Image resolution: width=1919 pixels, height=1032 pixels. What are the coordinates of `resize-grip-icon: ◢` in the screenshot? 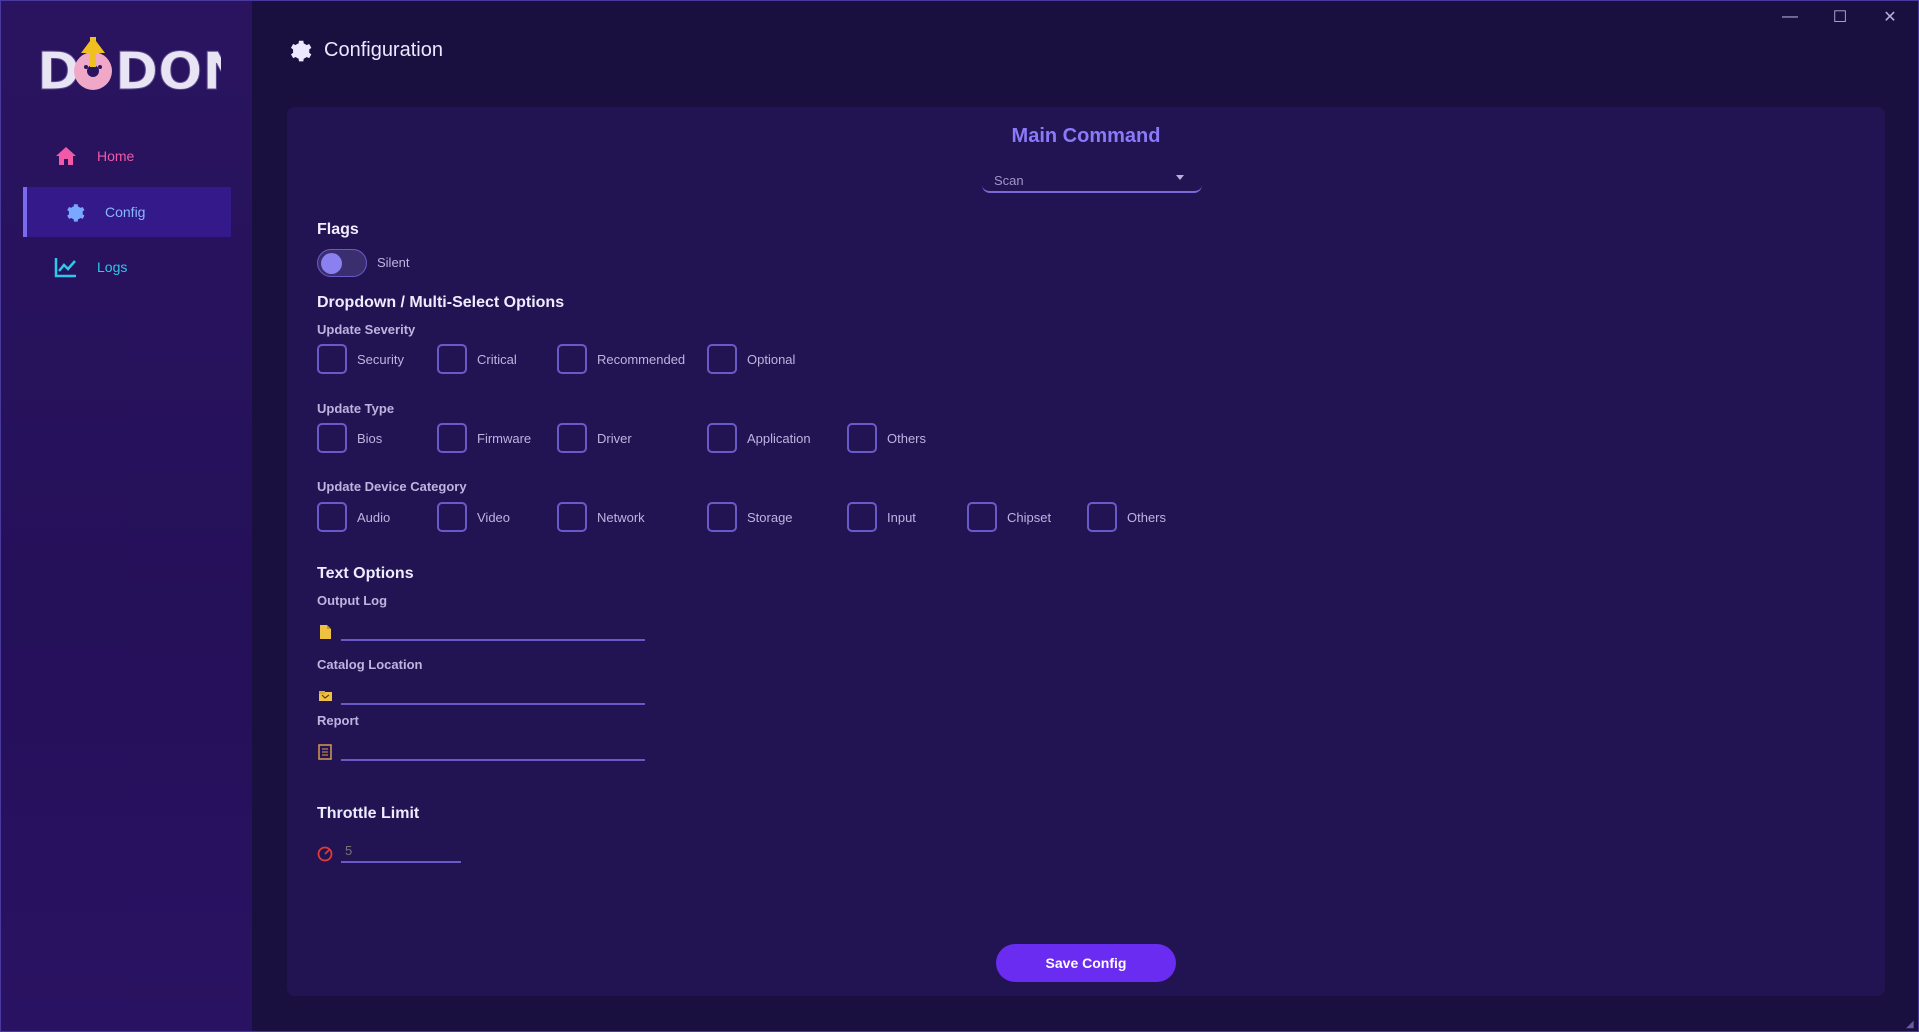 It's located at (1911, 1024).